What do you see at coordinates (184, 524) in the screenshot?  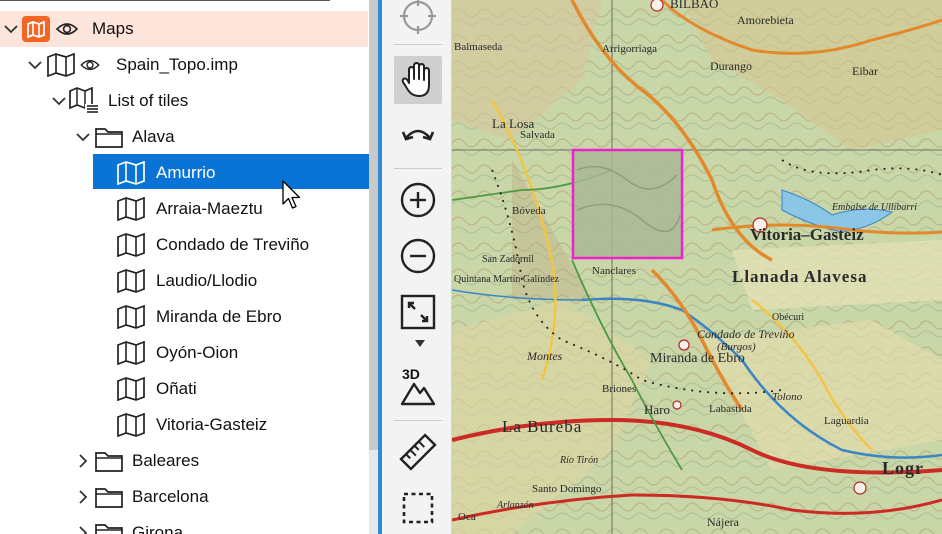 I see `tree-row-folder-girona: Girona` at bounding box center [184, 524].